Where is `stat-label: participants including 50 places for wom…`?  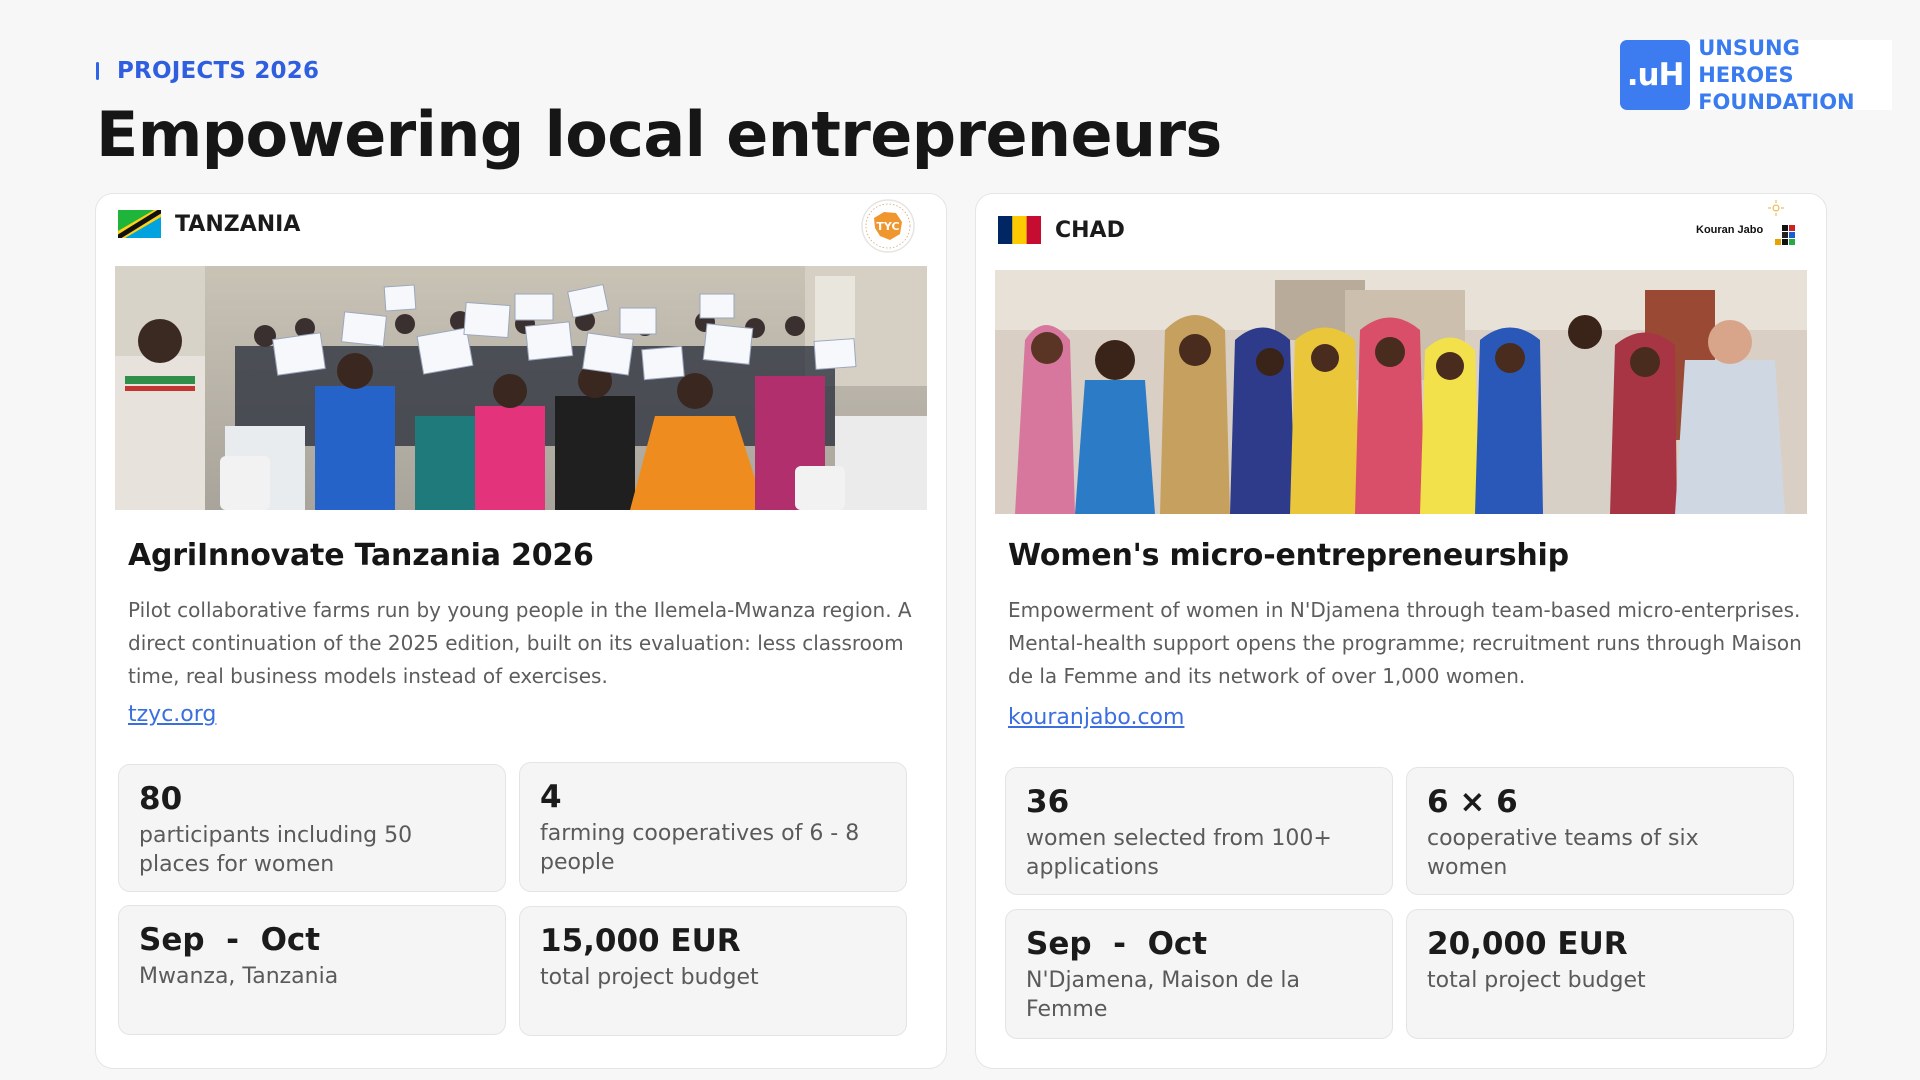
stat-label: participants including 50 places for wom… is located at coordinates (276, 850).